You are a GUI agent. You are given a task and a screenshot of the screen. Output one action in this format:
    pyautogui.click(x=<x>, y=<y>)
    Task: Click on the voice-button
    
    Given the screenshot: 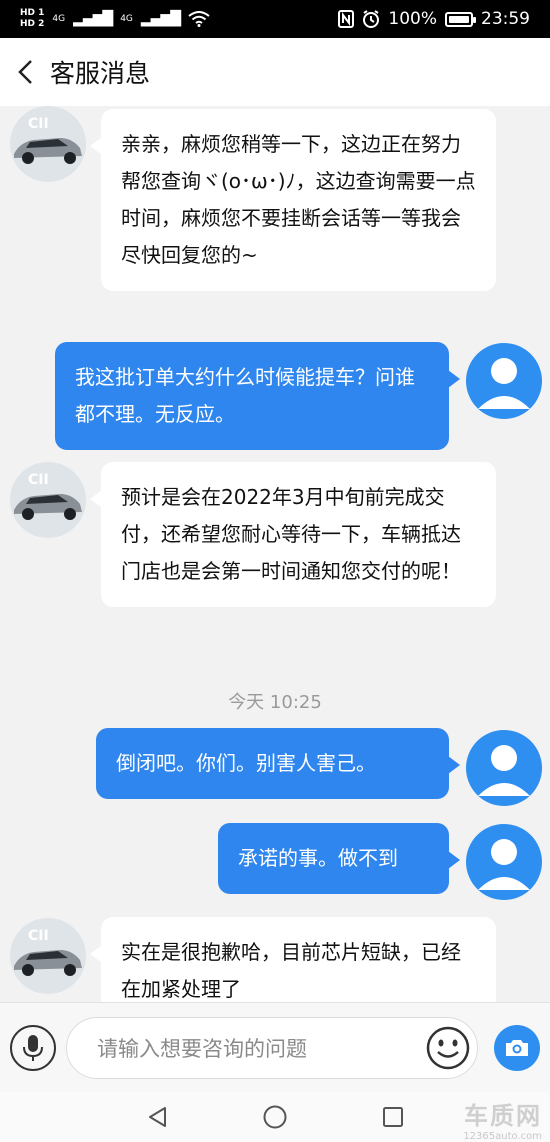 What is the action you would take?
    pyautogui.click(x=33, y=1048)
    